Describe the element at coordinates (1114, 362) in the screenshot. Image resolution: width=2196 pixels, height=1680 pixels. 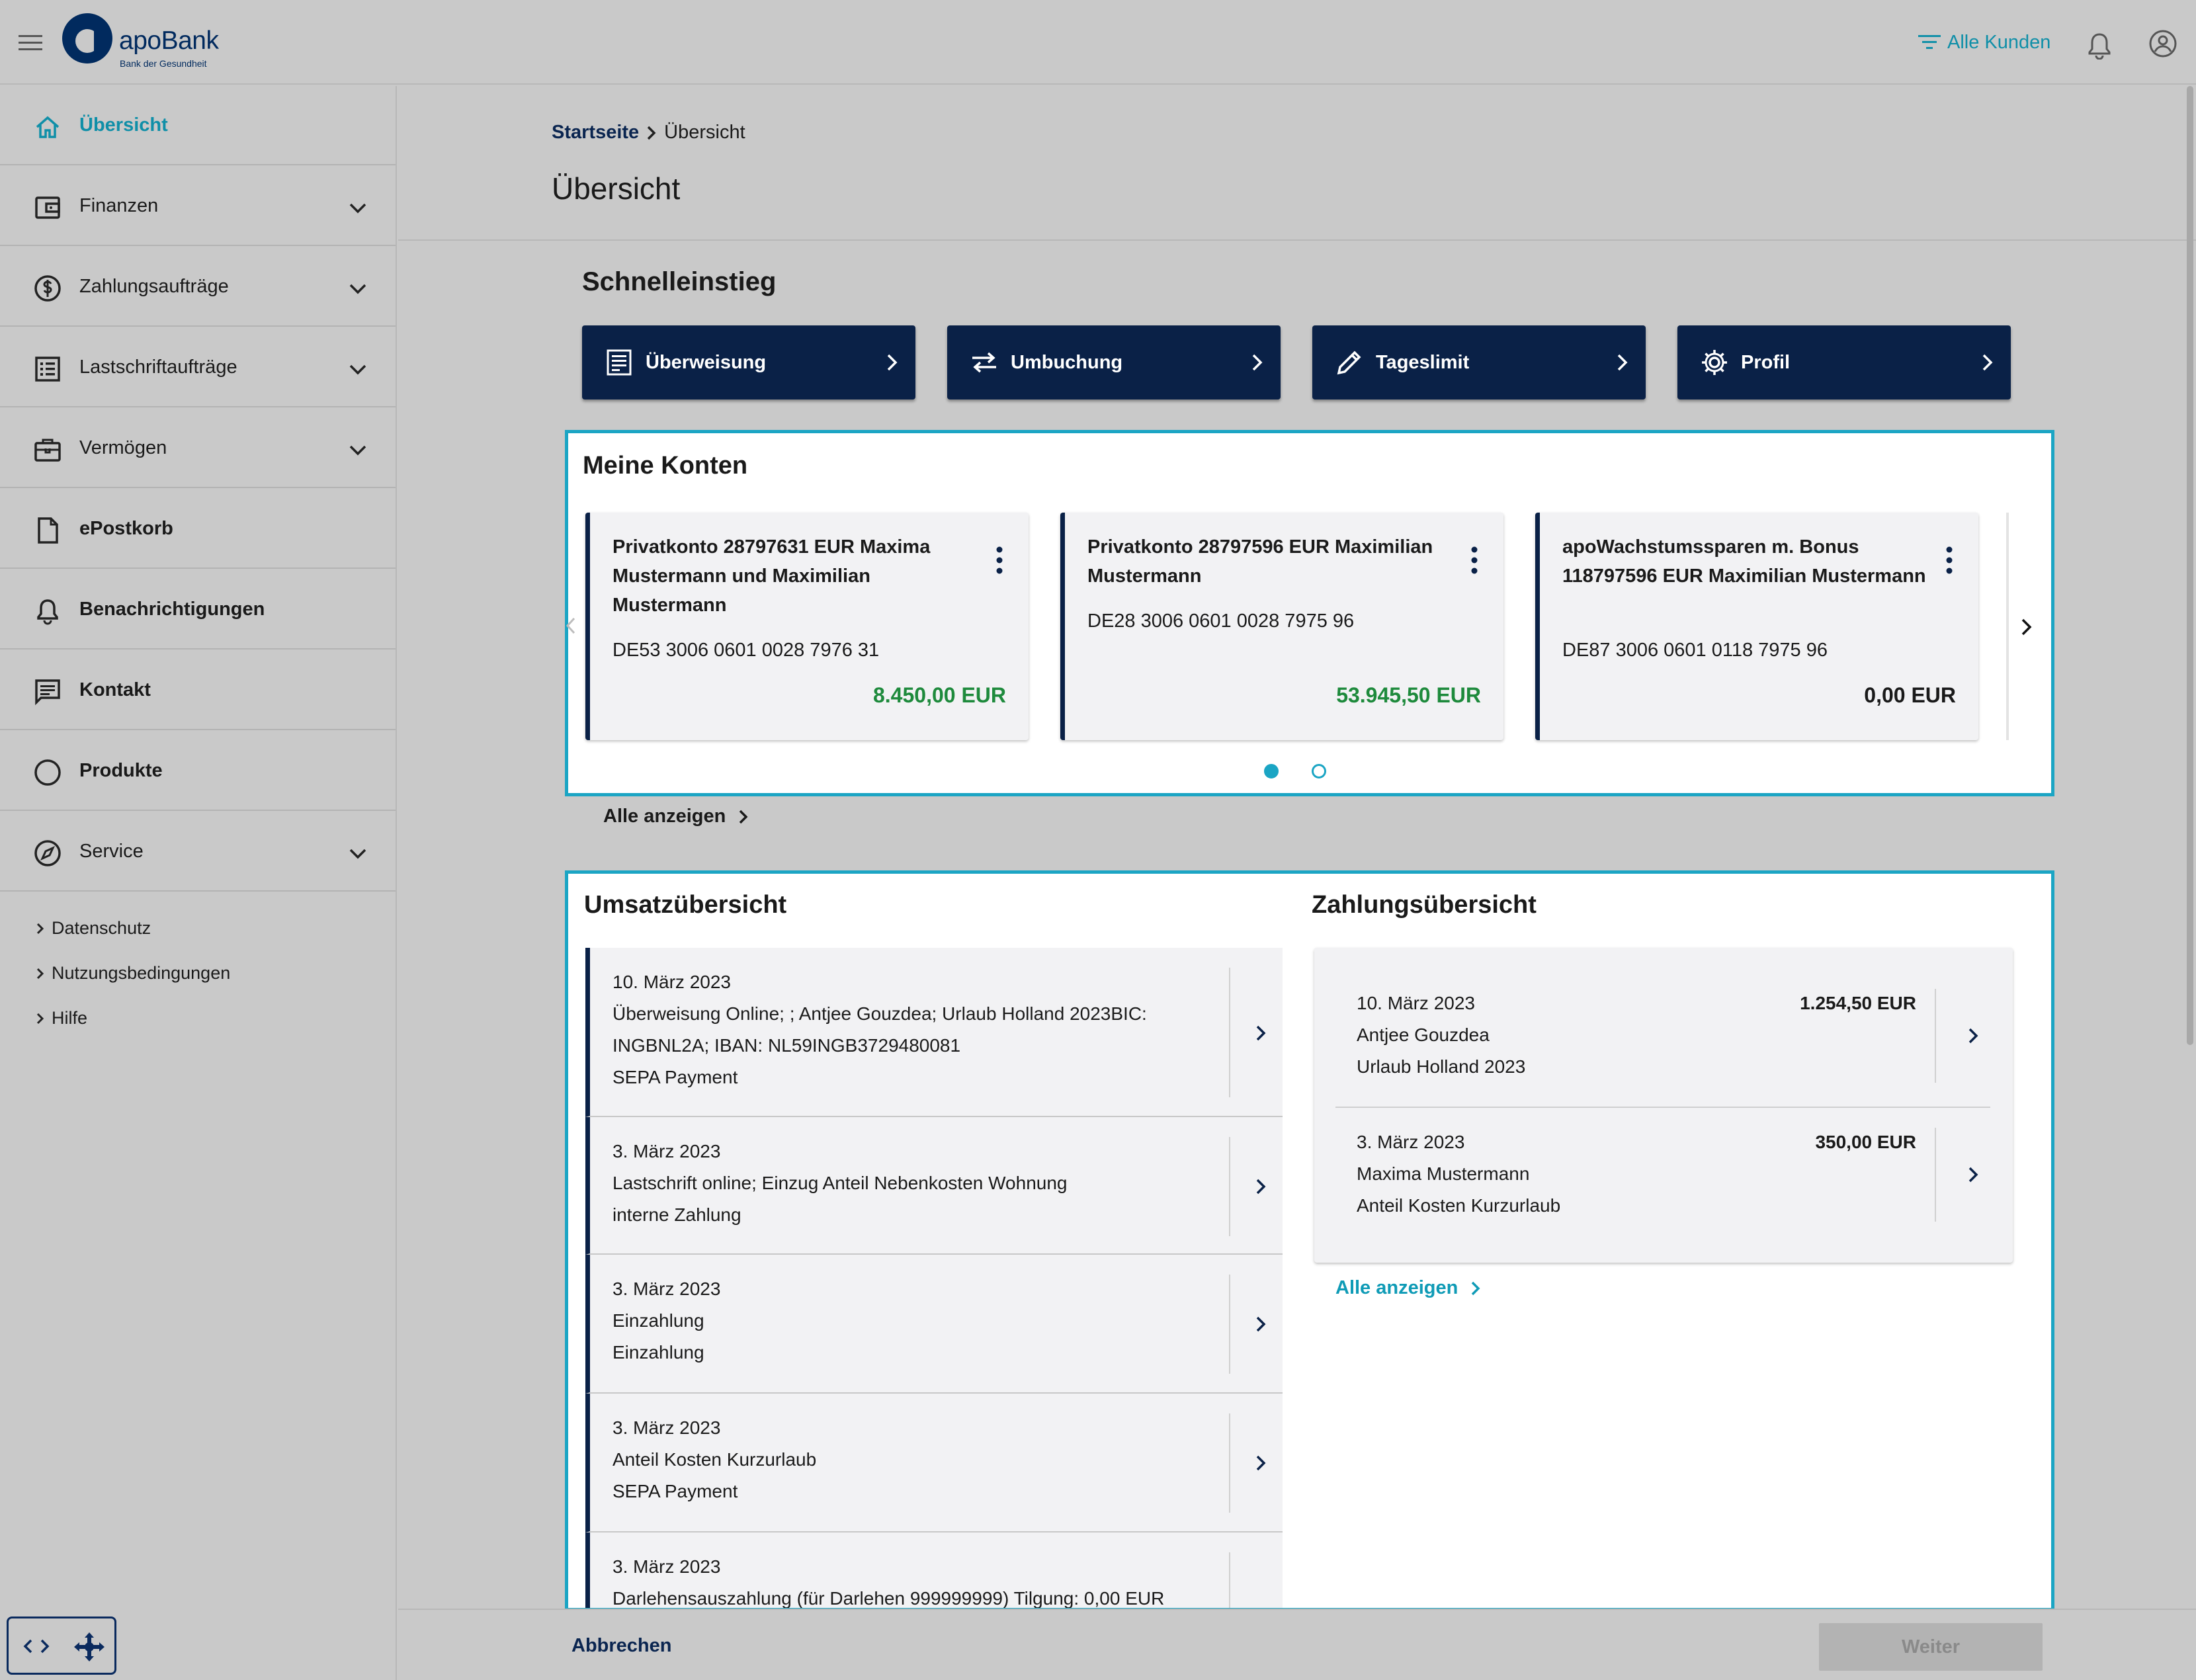
I see `quick-button-umbuchung: Umbuchung` at that location.